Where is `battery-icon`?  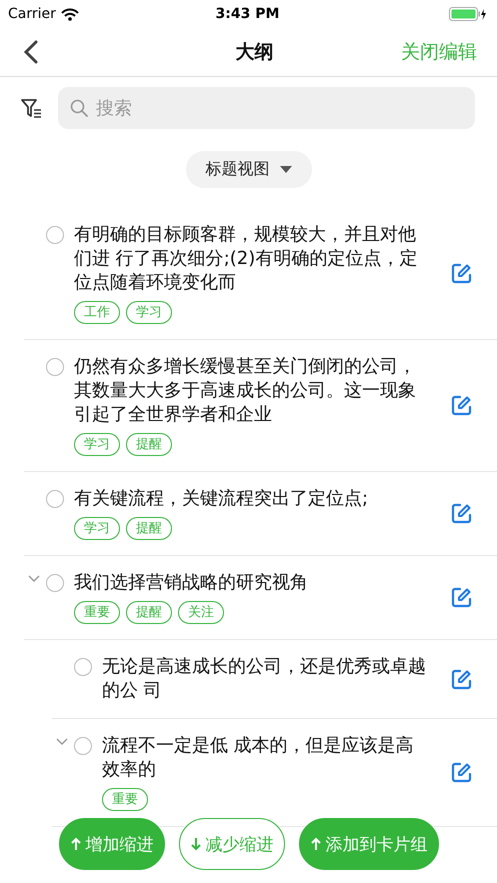 battery-icon is located at coordinates (467, 14).